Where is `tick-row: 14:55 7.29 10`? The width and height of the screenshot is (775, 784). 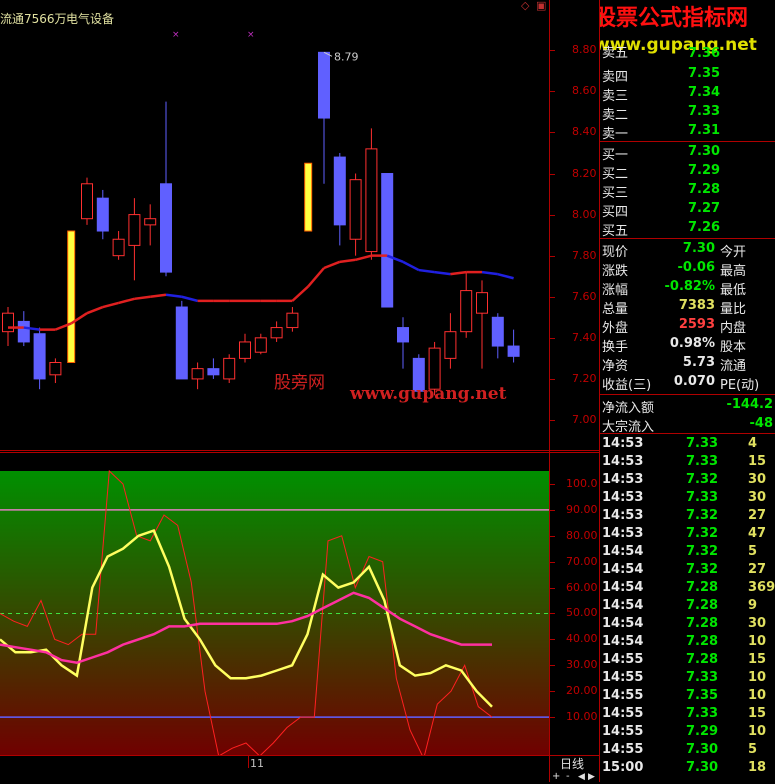 tick-row: 14:55 7.29 10 is located at coordinates (687, 732).